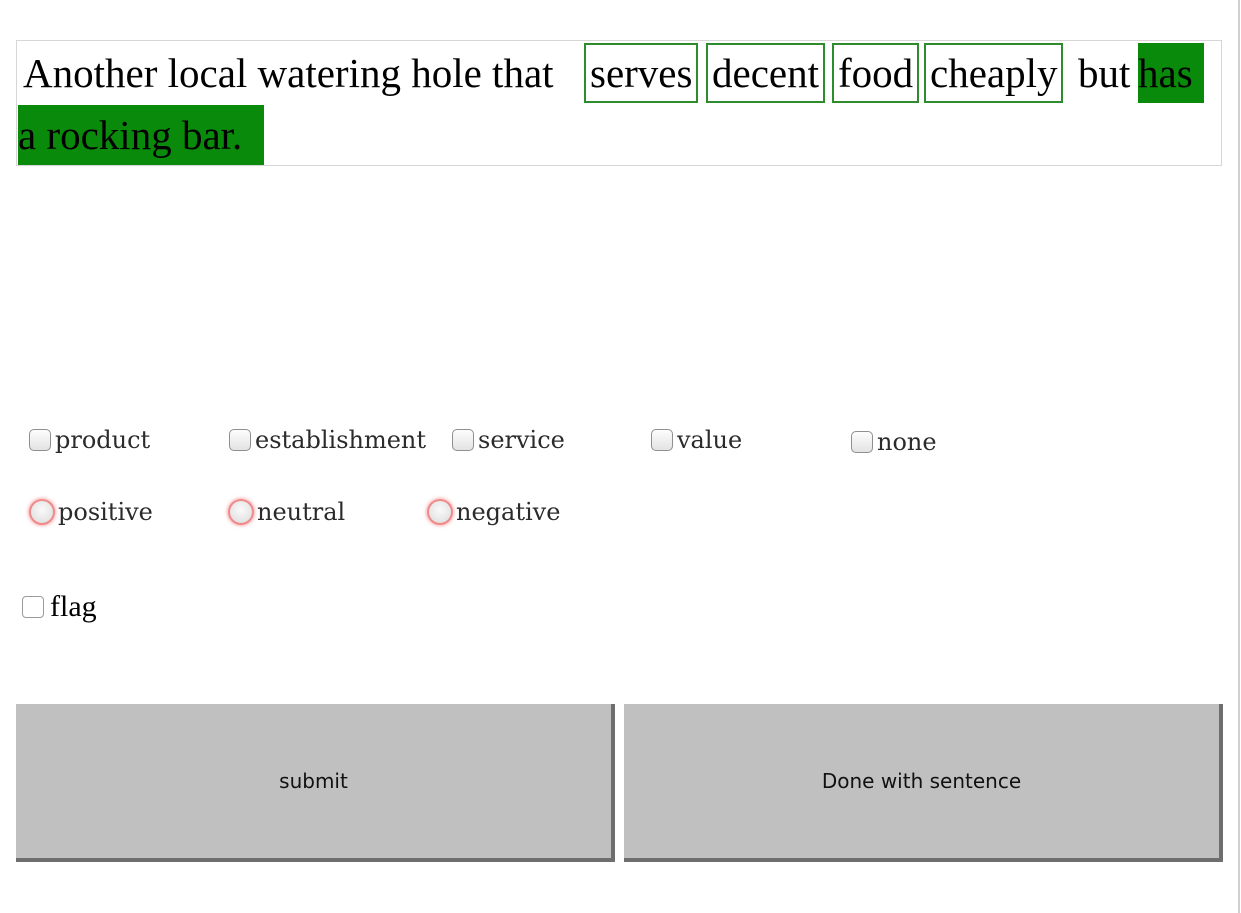  Describe the element at coordinates (907, 442) in the screenshot. I see `aspect-label: none` at that location.